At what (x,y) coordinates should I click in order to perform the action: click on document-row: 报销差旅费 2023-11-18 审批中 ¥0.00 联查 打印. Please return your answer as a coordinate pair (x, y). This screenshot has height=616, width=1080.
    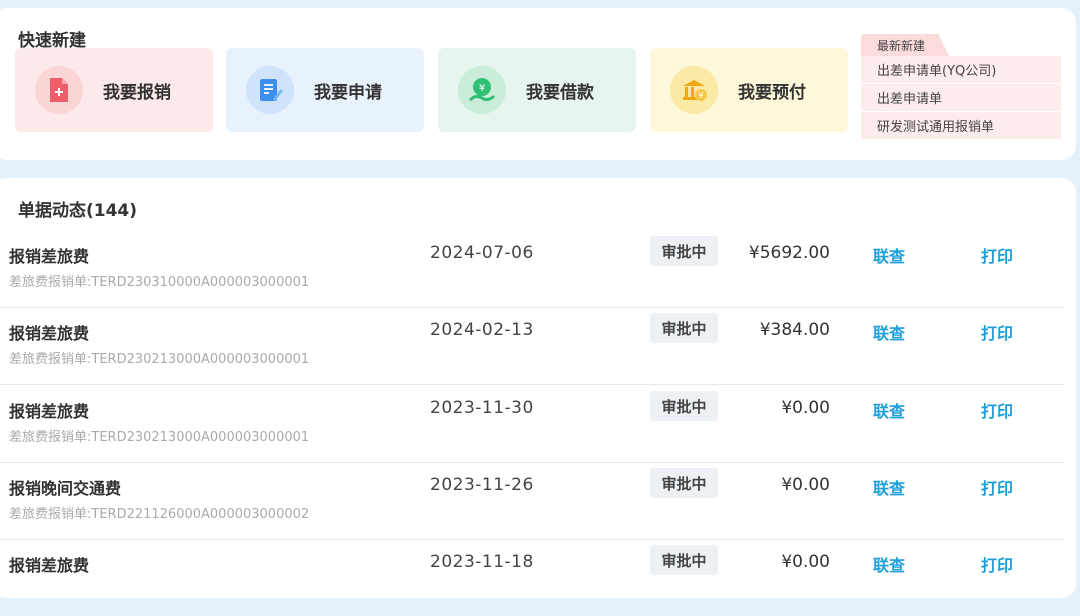
    Looking at the image, I should click on (532, 577).